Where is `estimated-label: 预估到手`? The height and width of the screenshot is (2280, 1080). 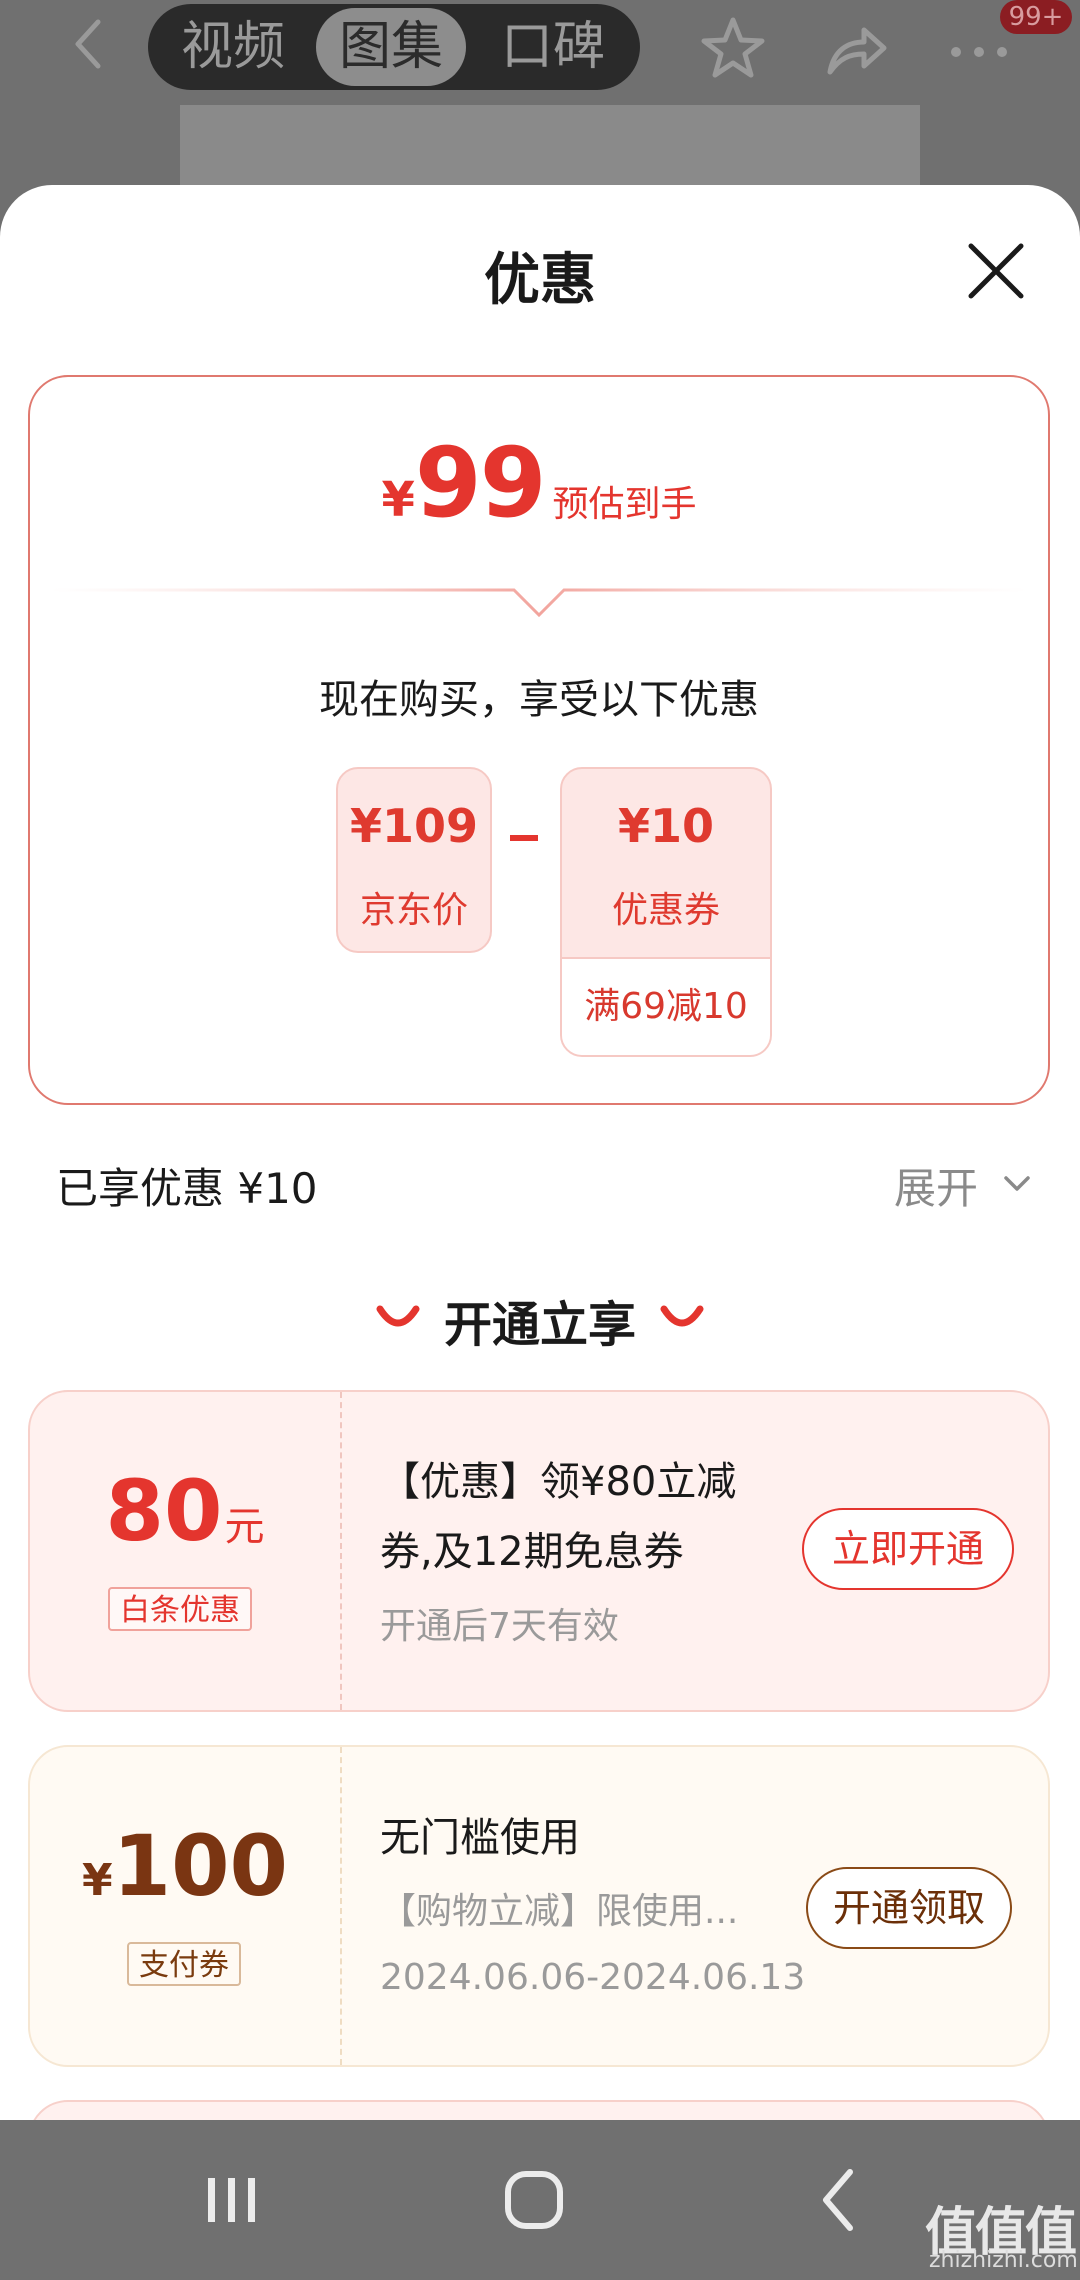 estimated-label: 预估到手 is located at coordinates (624, 504).